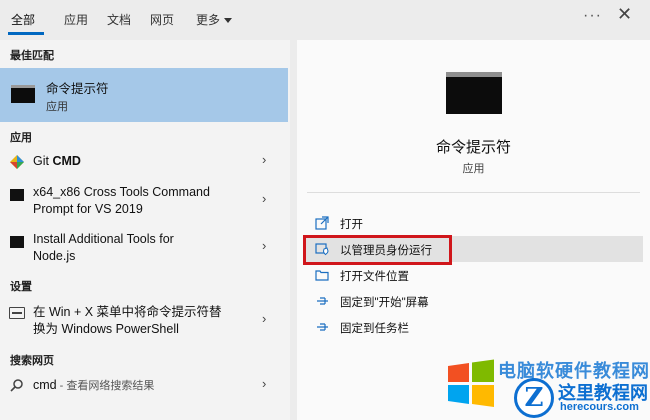  I want to click on list-item-label: Git CMD, so click(57, 161).